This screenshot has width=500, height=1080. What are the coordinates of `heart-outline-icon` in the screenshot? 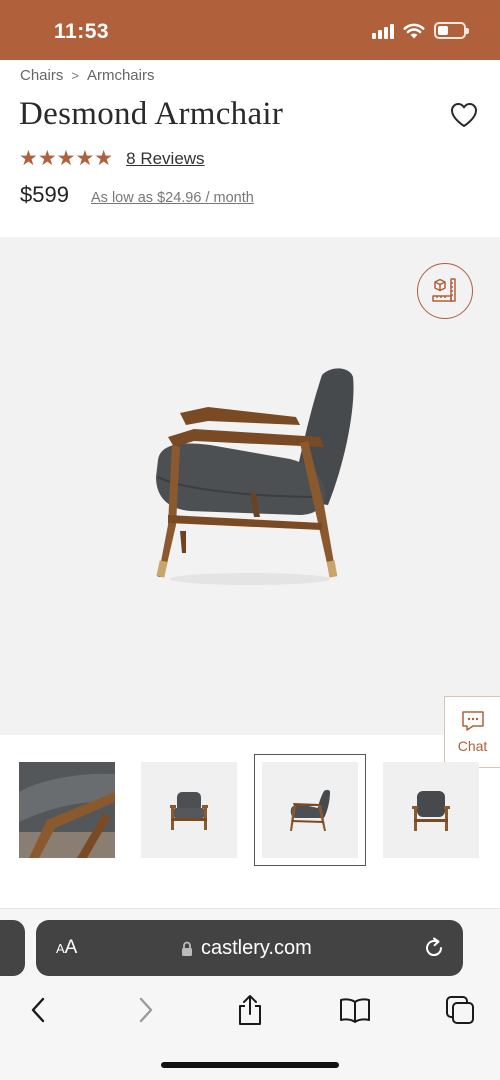 It's located at (464, 115).